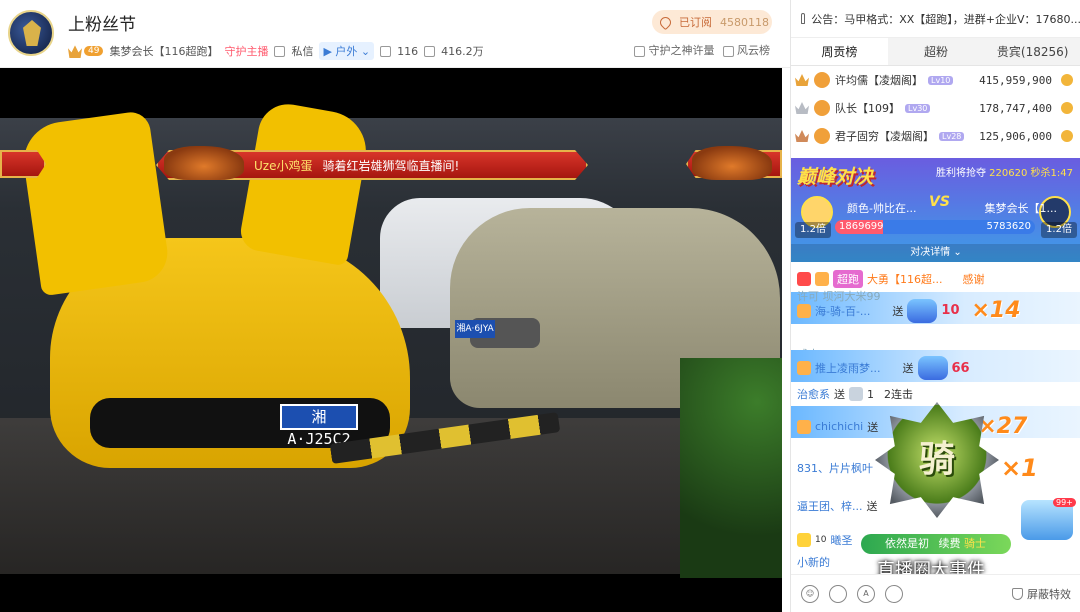 The height and width of the screenshot is (612, 1080). What do you see at coordinates (1032, 51) in the screenshot?
I see `tab-vip: 贵宾(18256)` at bounding box center [1032, 51].